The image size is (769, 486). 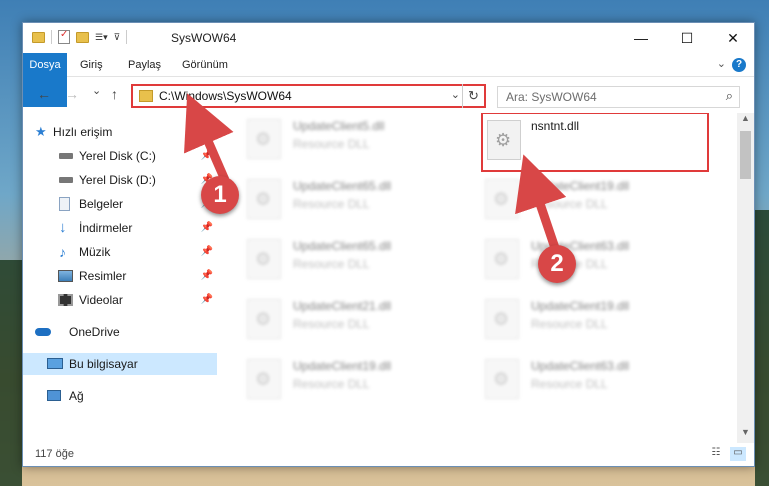 What do you see at coordinates (62, 252) in the screenshot?
I see `music-icon: ♪` at bounding box center [62, 252].